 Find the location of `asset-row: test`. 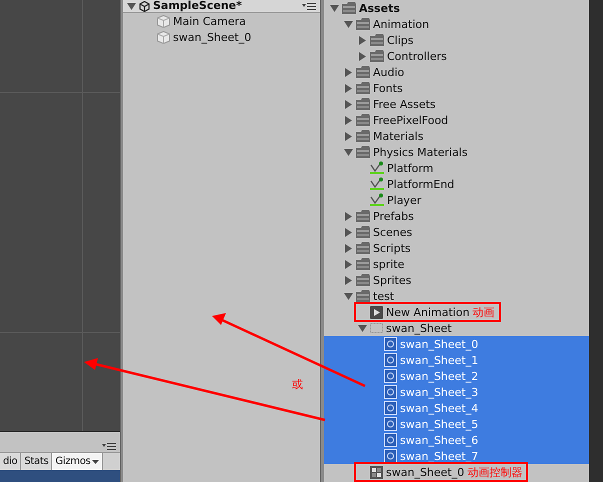

asset-row: test is located at coordinates (456, 296).